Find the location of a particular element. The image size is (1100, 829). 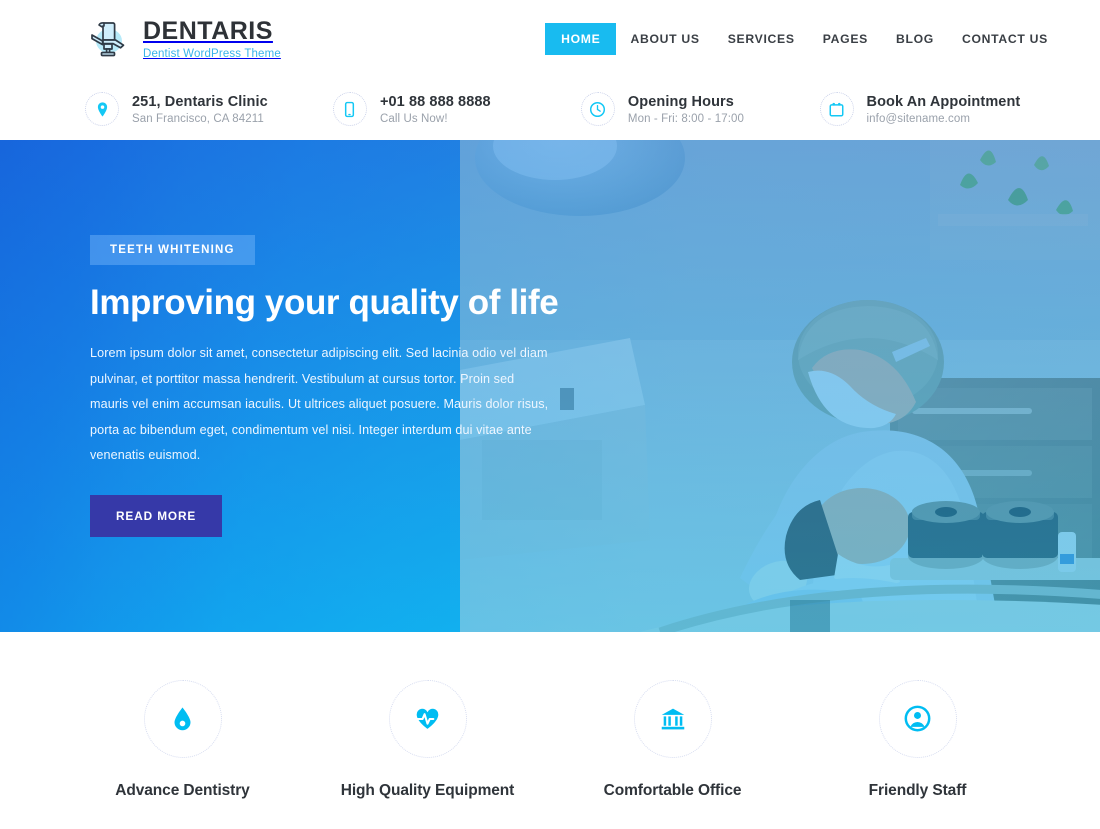

contact-hours-title: Opening Hours is located at coordinates (680, 101).